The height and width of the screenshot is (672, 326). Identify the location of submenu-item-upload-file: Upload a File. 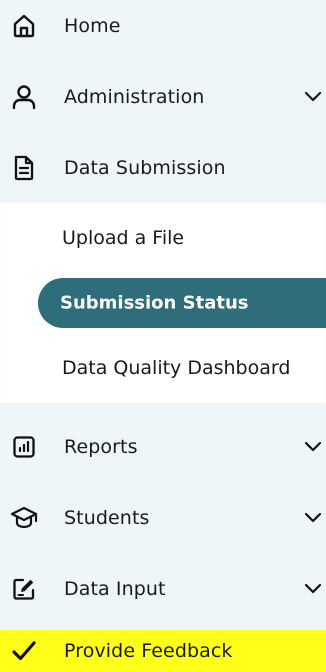
(163, 238).